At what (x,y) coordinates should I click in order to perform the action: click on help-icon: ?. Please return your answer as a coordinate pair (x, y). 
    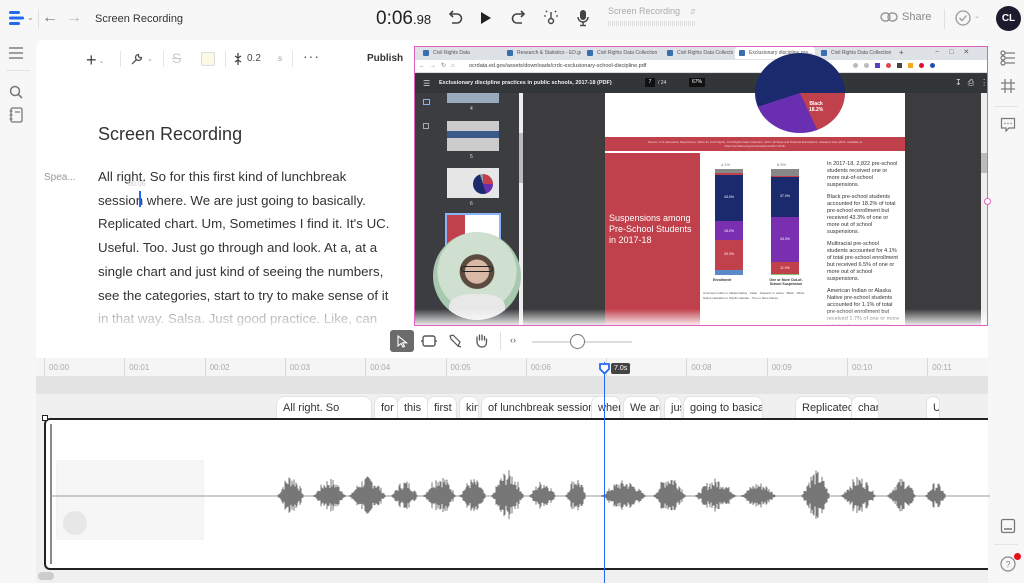
    Looking at the image, I should click on (1008, 566).